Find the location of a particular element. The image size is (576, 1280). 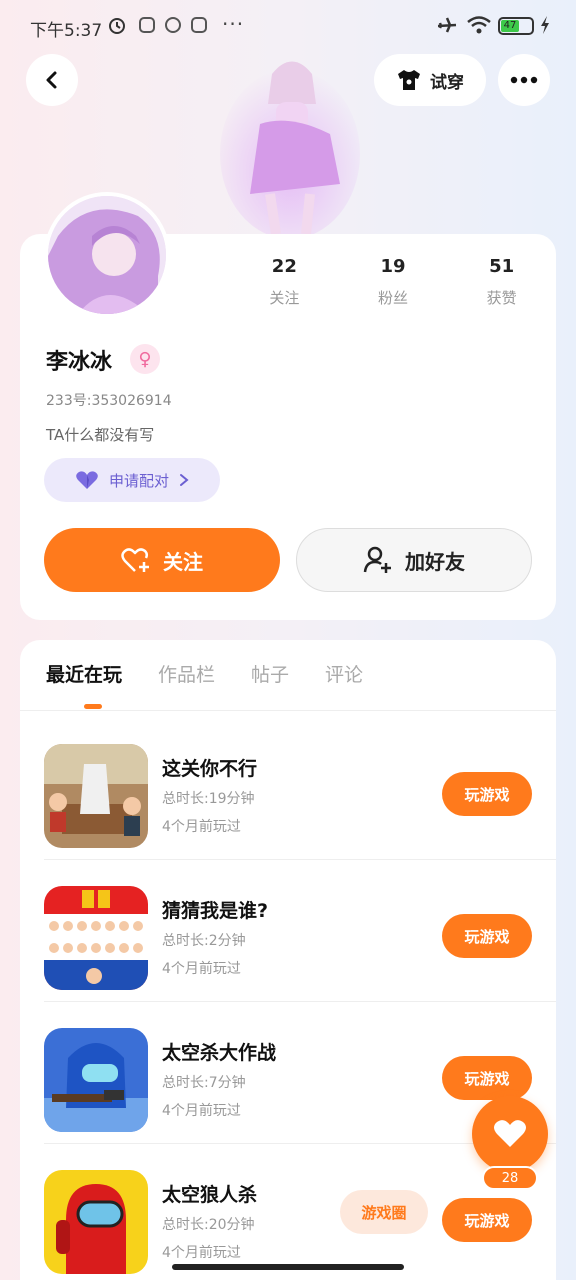

add-friend-button: 加好友 is located at coordinates (414, 560).